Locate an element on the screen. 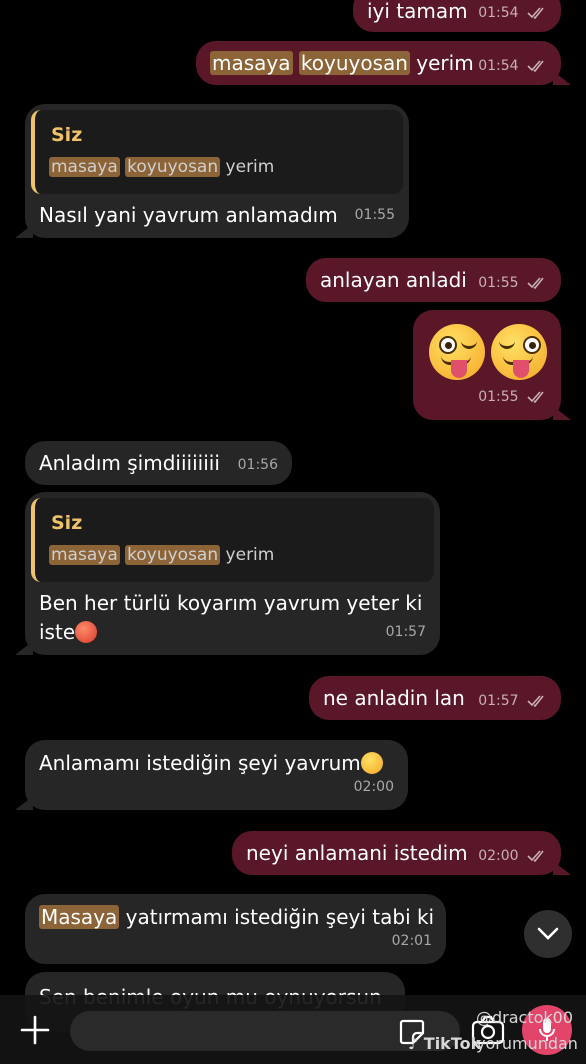 This screenshot has height=1064, width=586. message-outgoing: masaya koyuyosan yerim 01:54 is located at coordinates (383, 63).